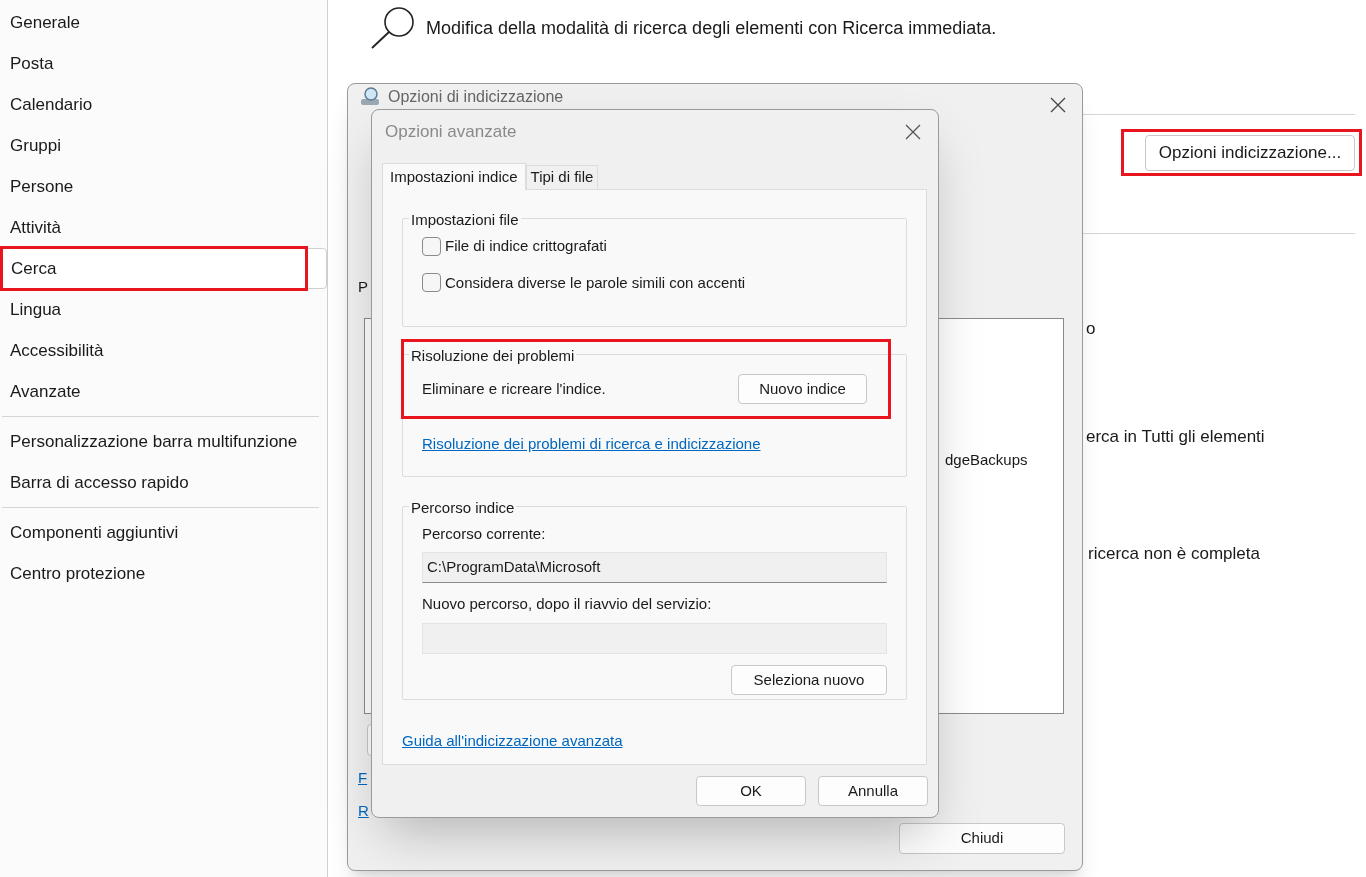 Image resolution: width=1366 pixels, height=877 pixels. Describe the element at coordinates (163, 145) in the screenshot. I see `sidebar-item: Gruppi` at that location.